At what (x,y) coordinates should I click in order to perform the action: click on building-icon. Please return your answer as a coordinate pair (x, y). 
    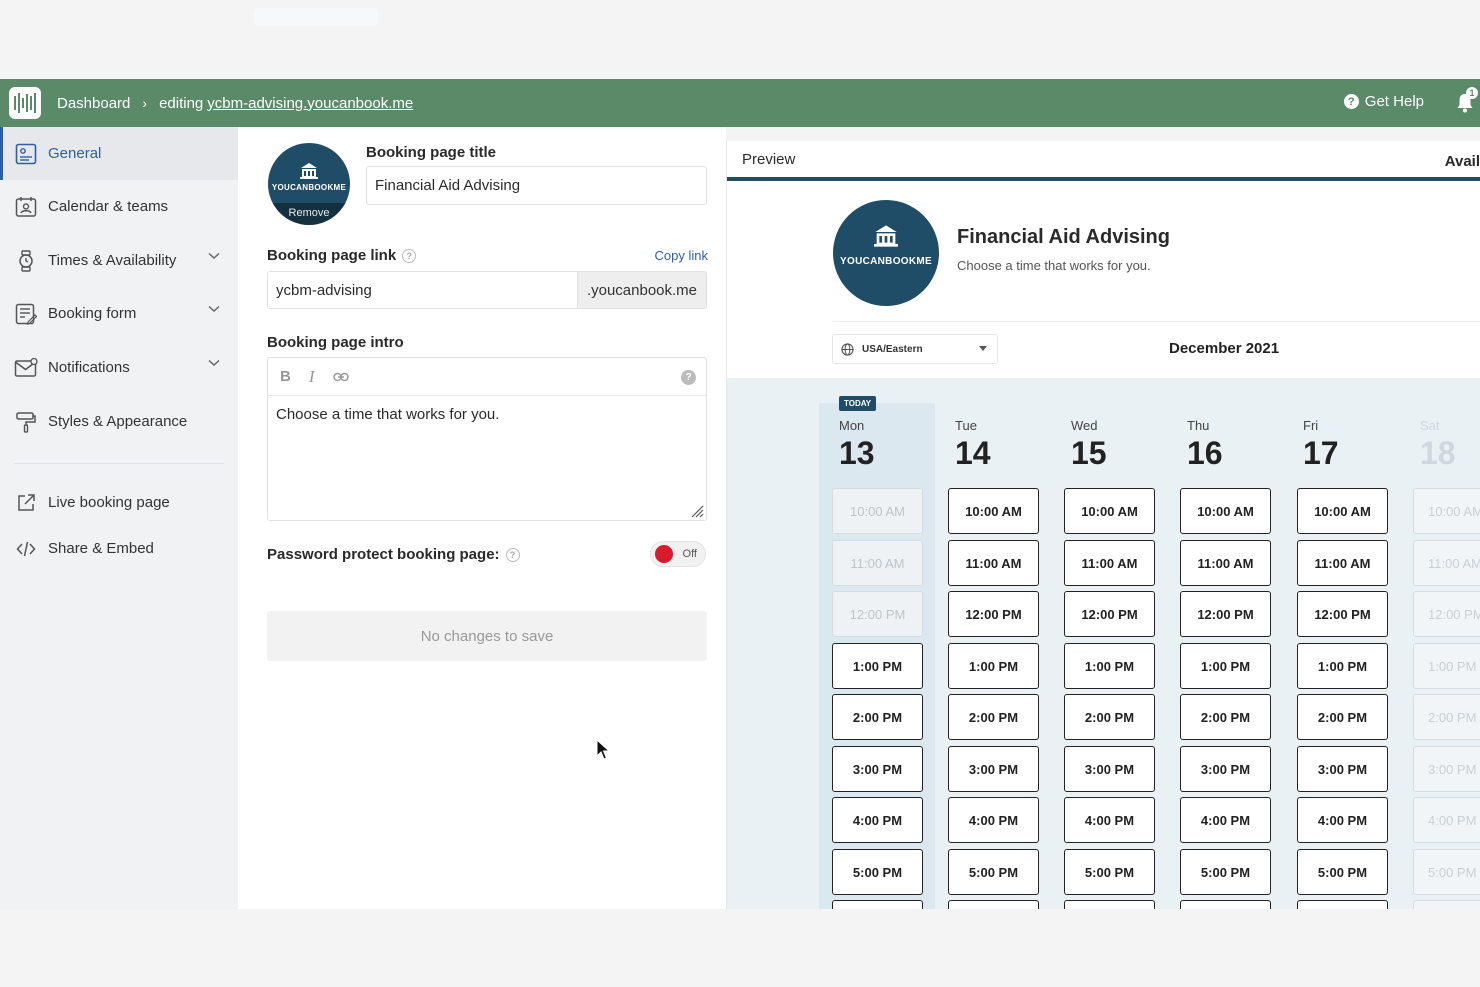
    Looking at the image, I should click on (886, 236).